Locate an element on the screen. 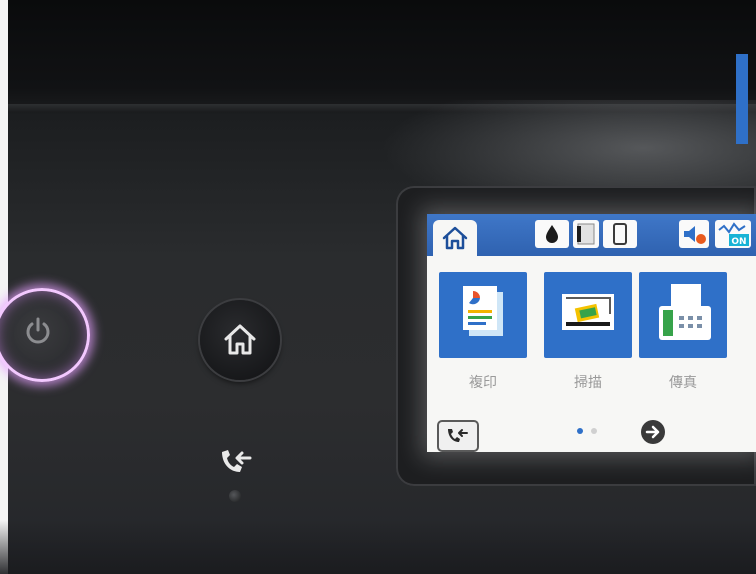  lcd-bottom-bar is located at coordinates (591, 433).